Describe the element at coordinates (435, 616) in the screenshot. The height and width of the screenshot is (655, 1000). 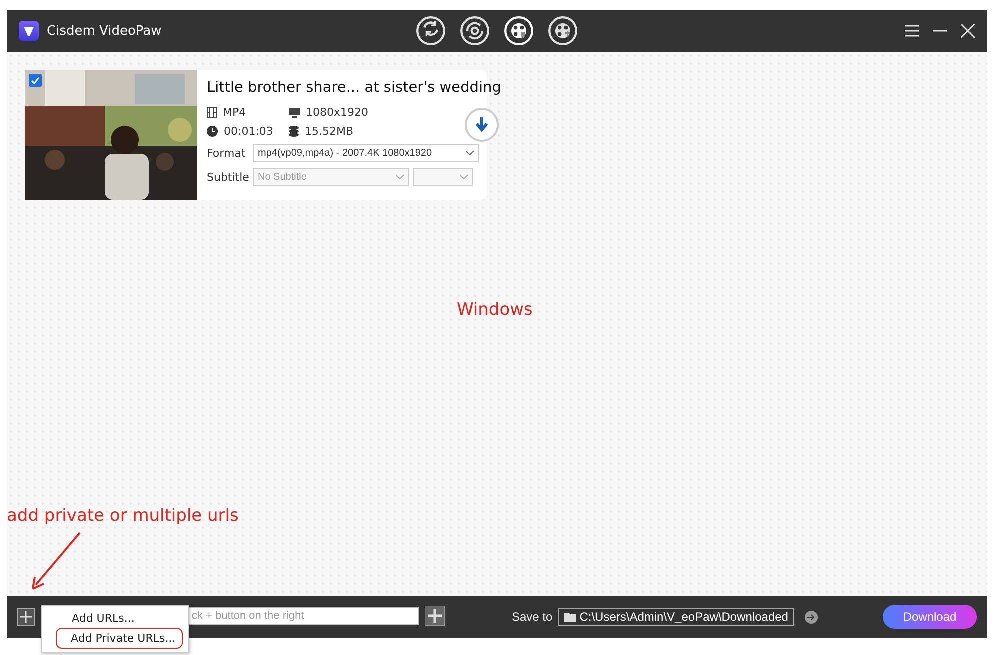
I see `add-url-icon` at that location.